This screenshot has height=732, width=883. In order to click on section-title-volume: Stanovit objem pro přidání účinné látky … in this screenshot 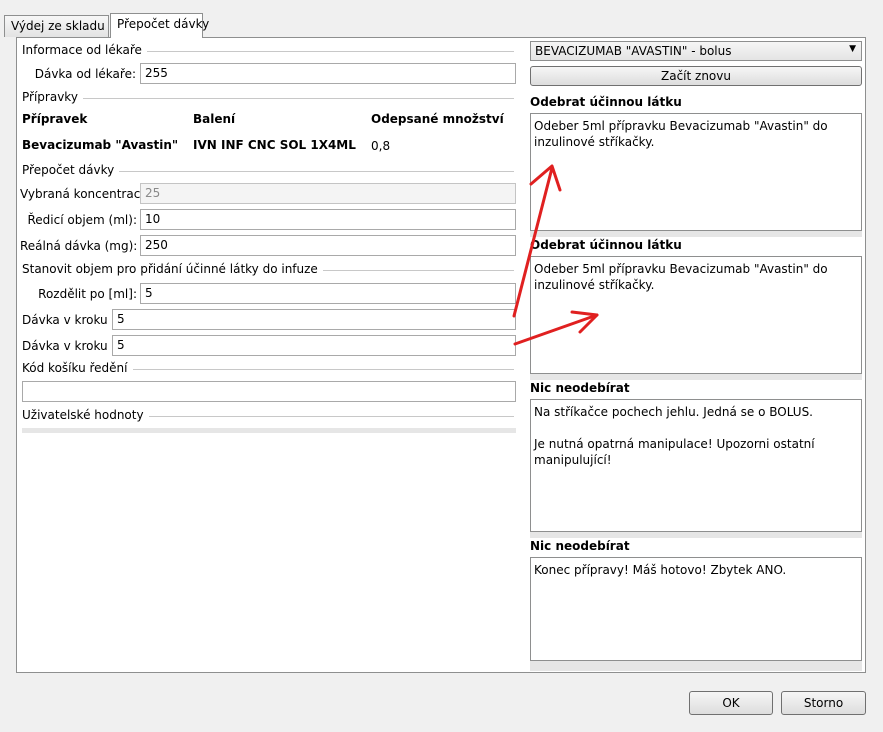, I will do `click(172, 269)`.